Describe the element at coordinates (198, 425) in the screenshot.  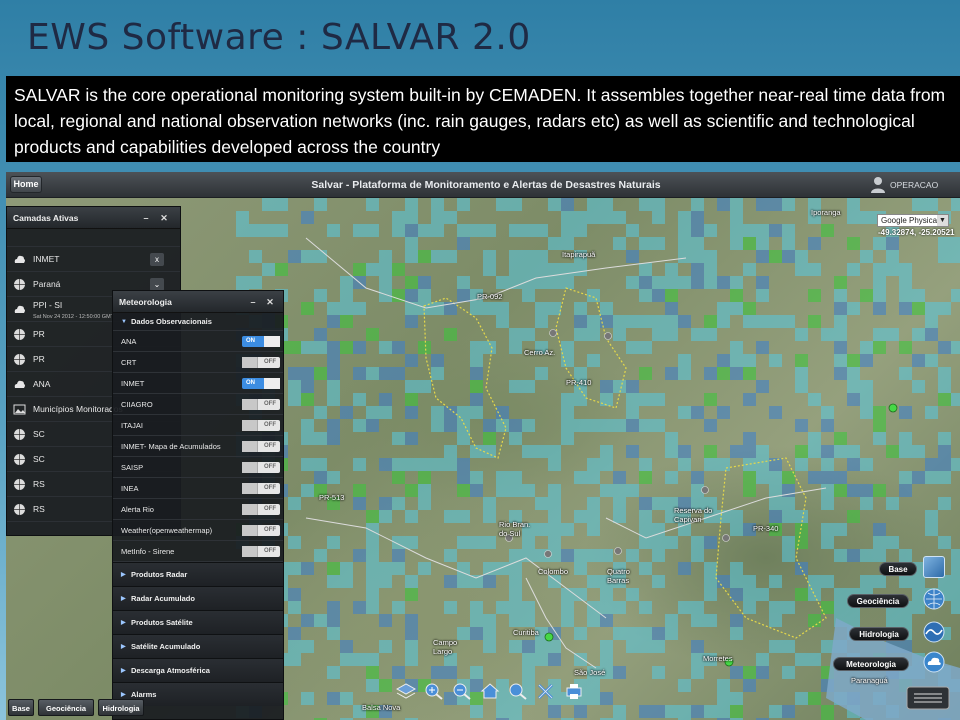
I see `meteo-source-row: ITAJAI OFF` at that location.